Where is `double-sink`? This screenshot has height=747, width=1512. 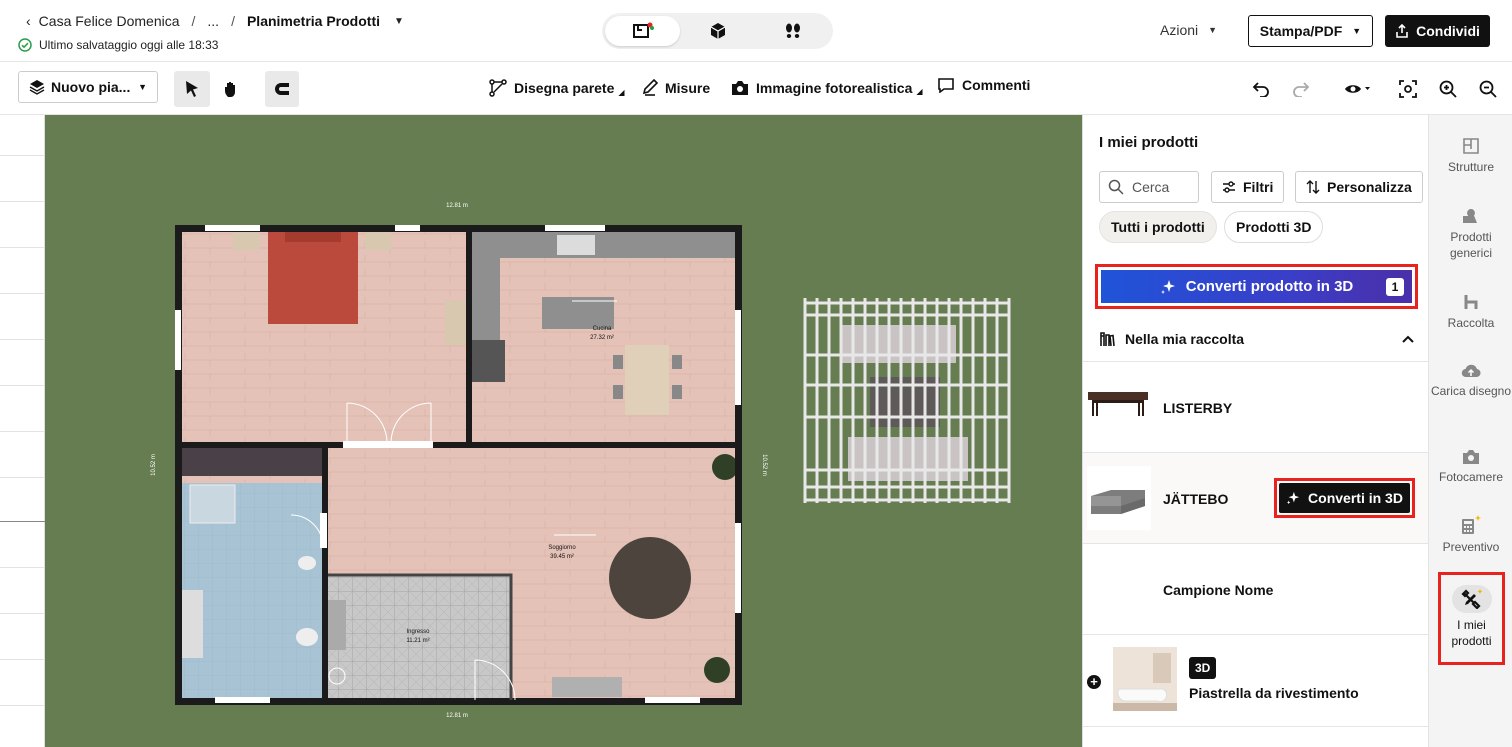
double-sink is located at coordinates (192, 624).